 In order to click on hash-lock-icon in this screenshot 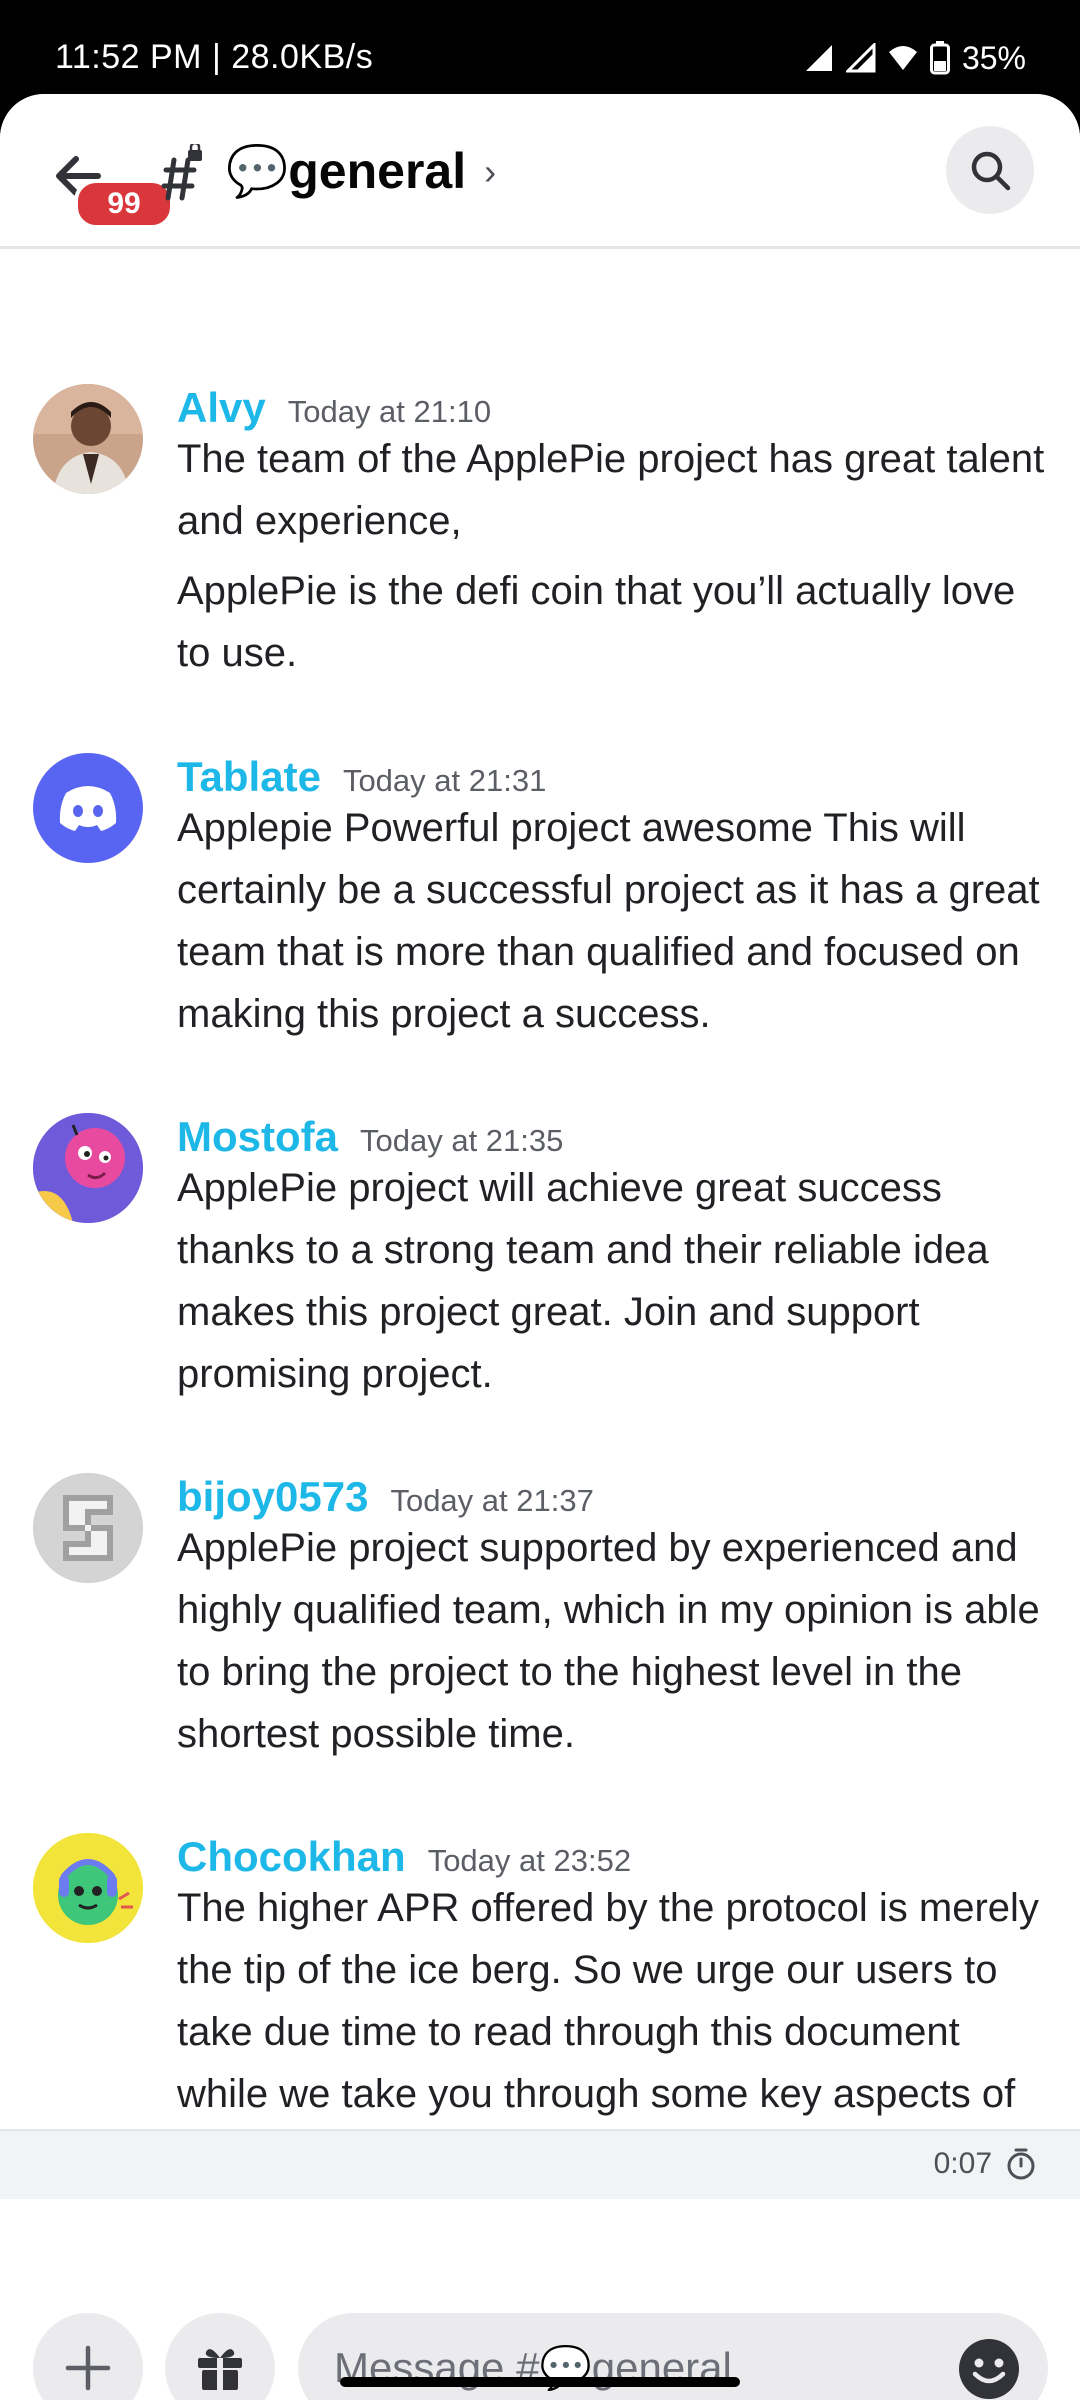, I will do `click(181, 172)`.